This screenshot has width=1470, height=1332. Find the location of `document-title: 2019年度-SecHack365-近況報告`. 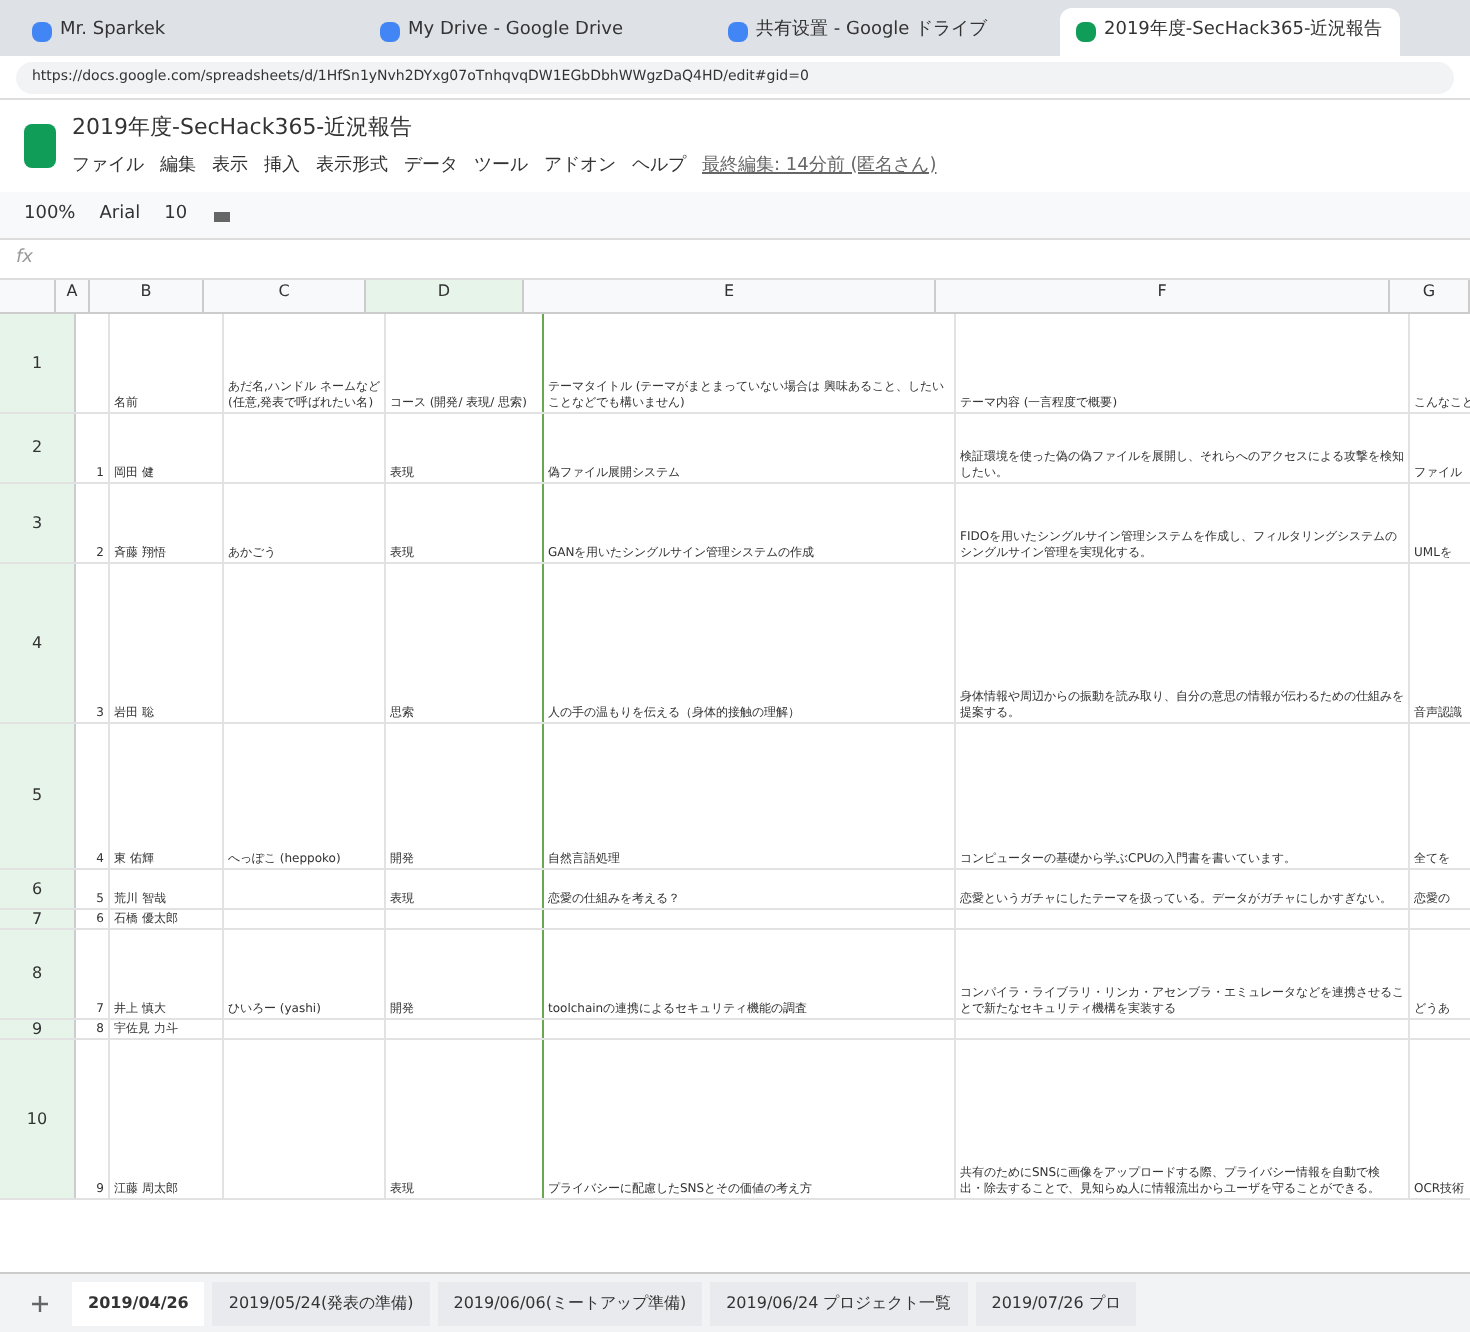

document-title: 2019年度-SecHack365-近況報告 is located at coordinates (243, 128).